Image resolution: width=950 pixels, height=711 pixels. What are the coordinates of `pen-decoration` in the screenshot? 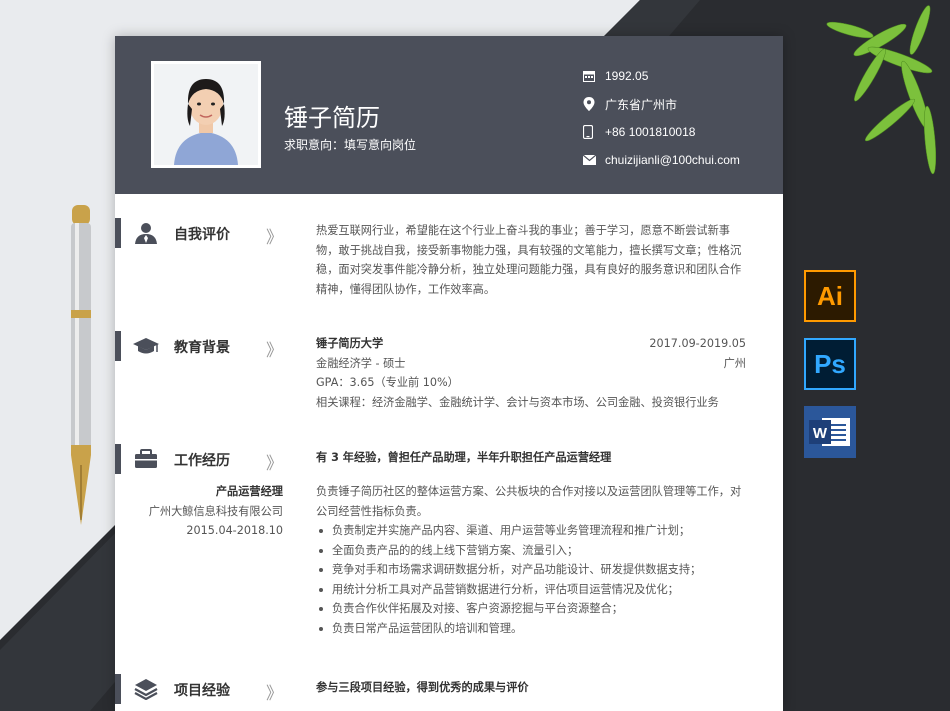 It's located at (81, 365).